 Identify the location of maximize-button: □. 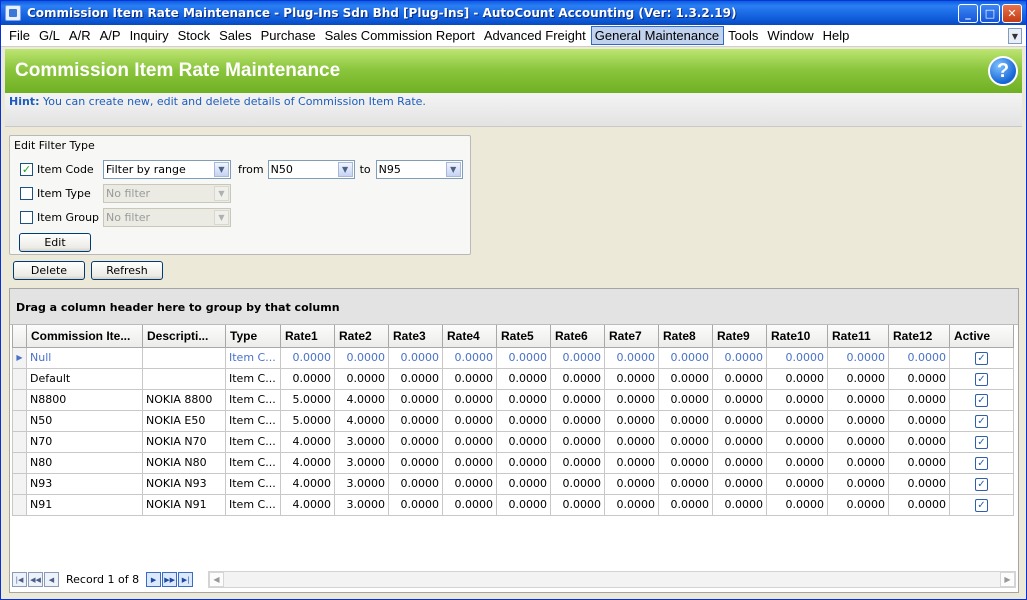
(990, 13).